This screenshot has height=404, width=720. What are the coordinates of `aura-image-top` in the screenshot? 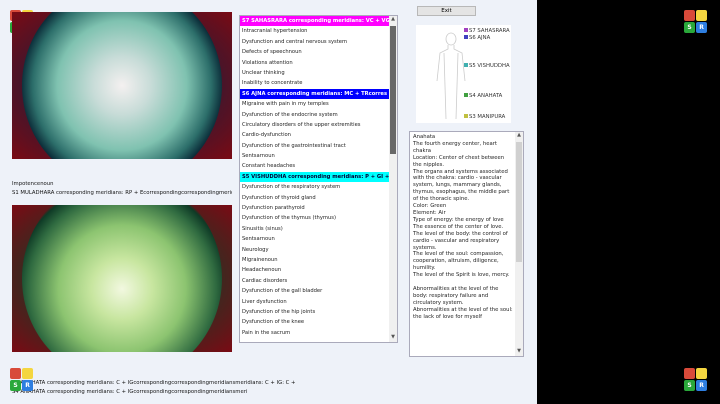 It's located at (122, 85).